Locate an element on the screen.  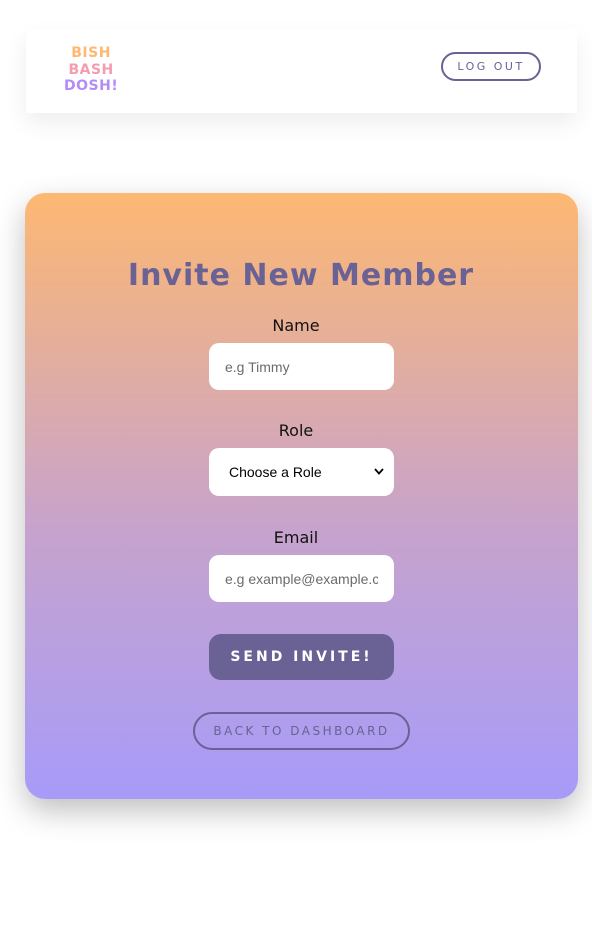
email-input is located at coordinates (301, 578).